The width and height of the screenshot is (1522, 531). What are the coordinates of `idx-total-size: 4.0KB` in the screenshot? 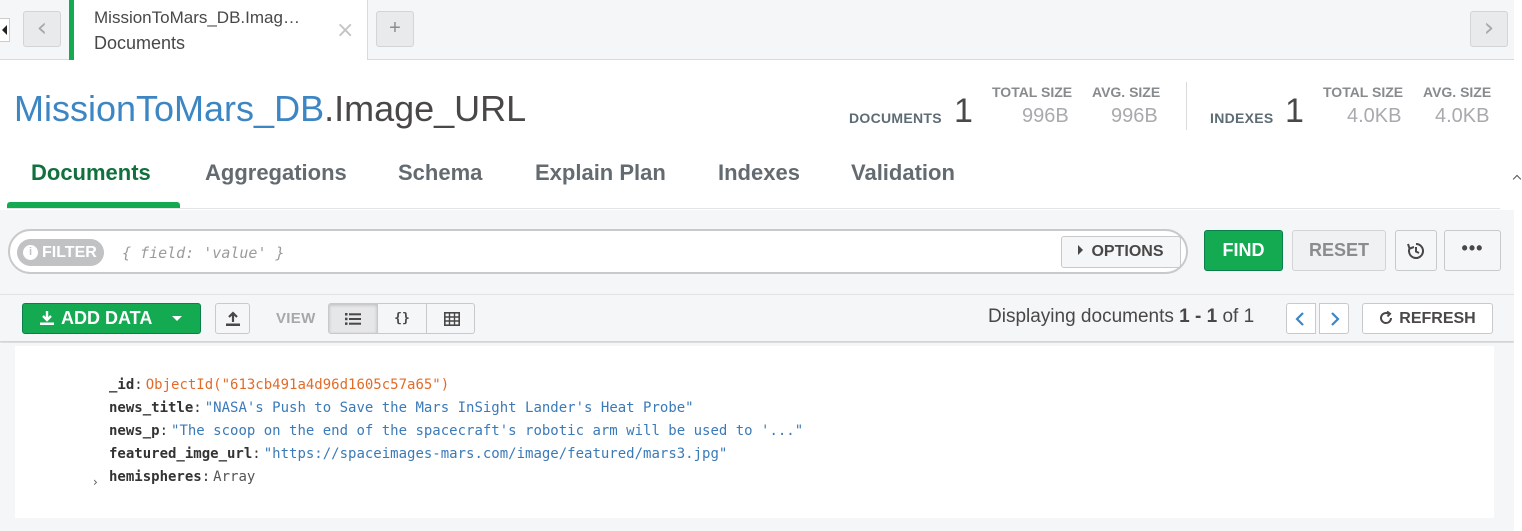 It's located at (1374, 116).